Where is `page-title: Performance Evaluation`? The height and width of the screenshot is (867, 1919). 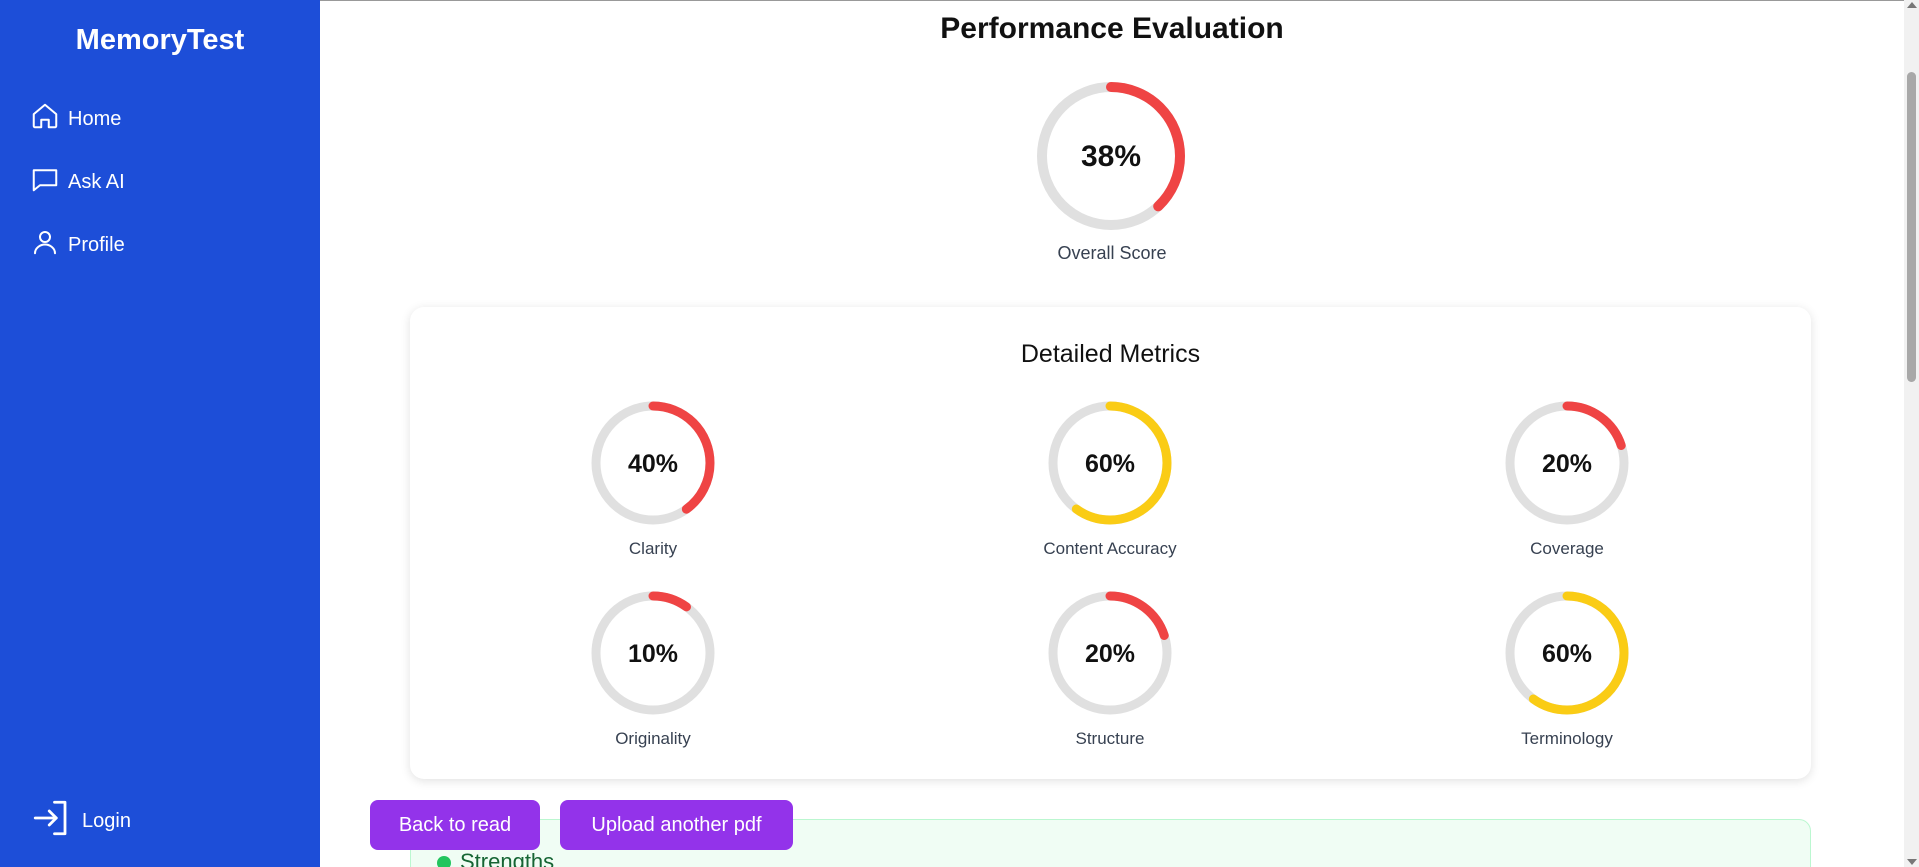
page-title: Performance Evaluation is located at coordinates (1112, 28).